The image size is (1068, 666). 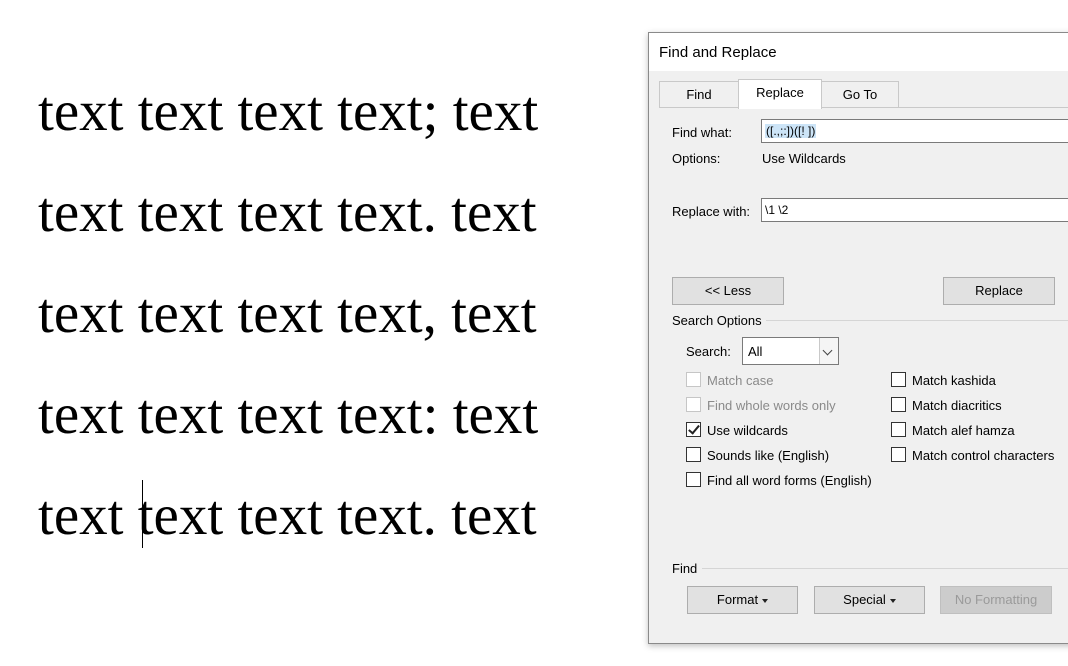 I want to click on tab-divider, so click(x=863, y=107).